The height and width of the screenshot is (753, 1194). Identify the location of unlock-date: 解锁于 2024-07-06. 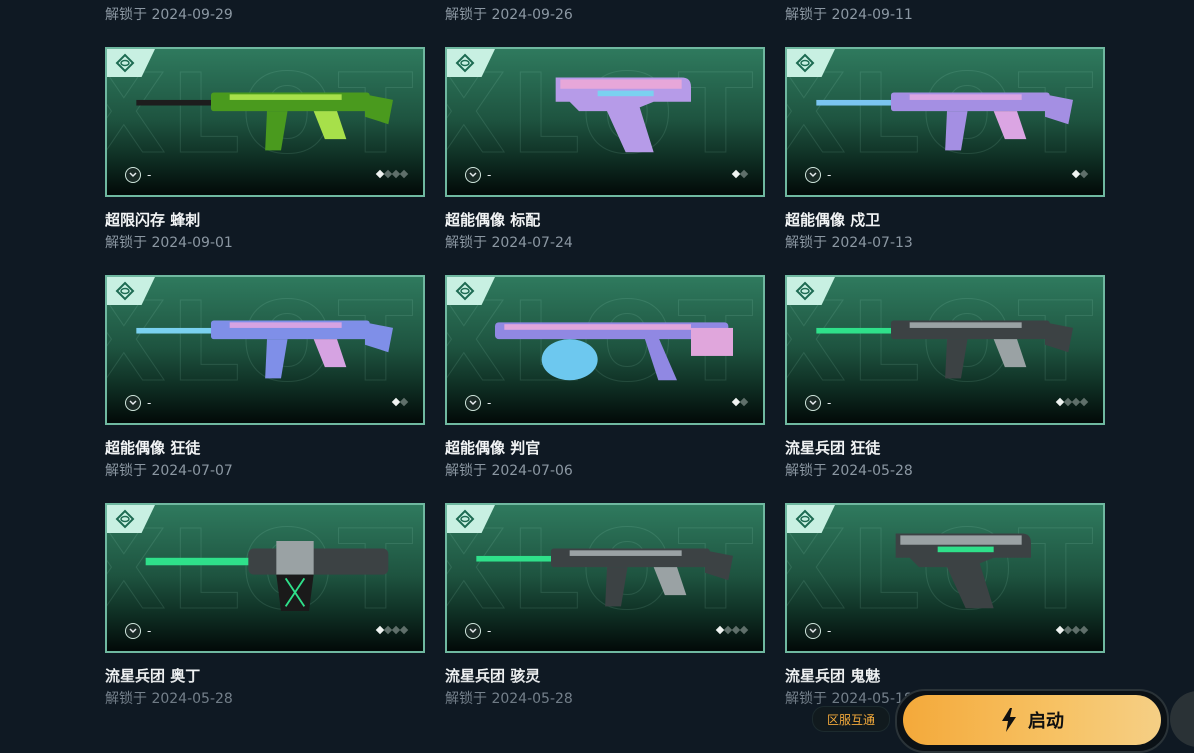
(509, 471).